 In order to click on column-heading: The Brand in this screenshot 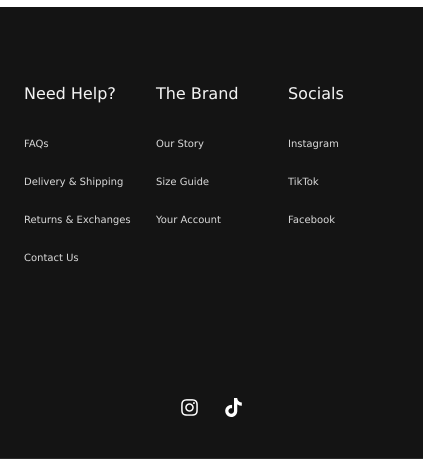, I will do `click(197, 94)`.